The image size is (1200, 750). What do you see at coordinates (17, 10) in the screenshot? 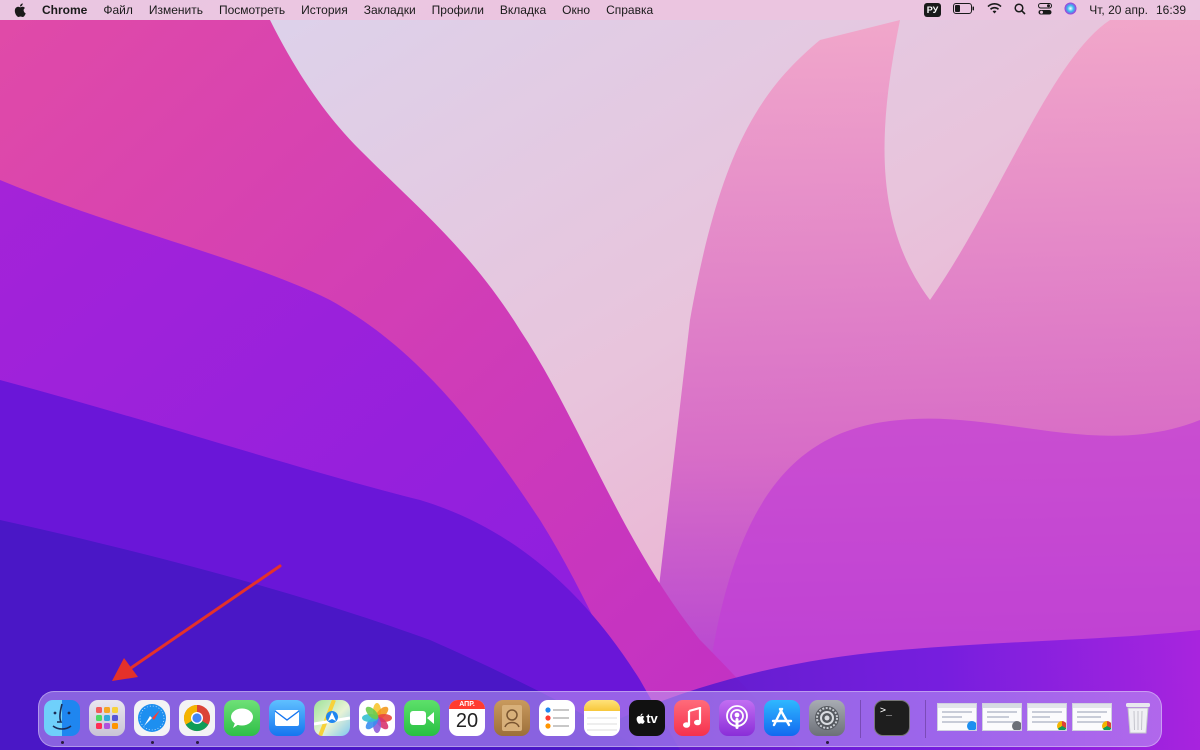
I see `apple-menu-icon` at bounding box center [17, 10].